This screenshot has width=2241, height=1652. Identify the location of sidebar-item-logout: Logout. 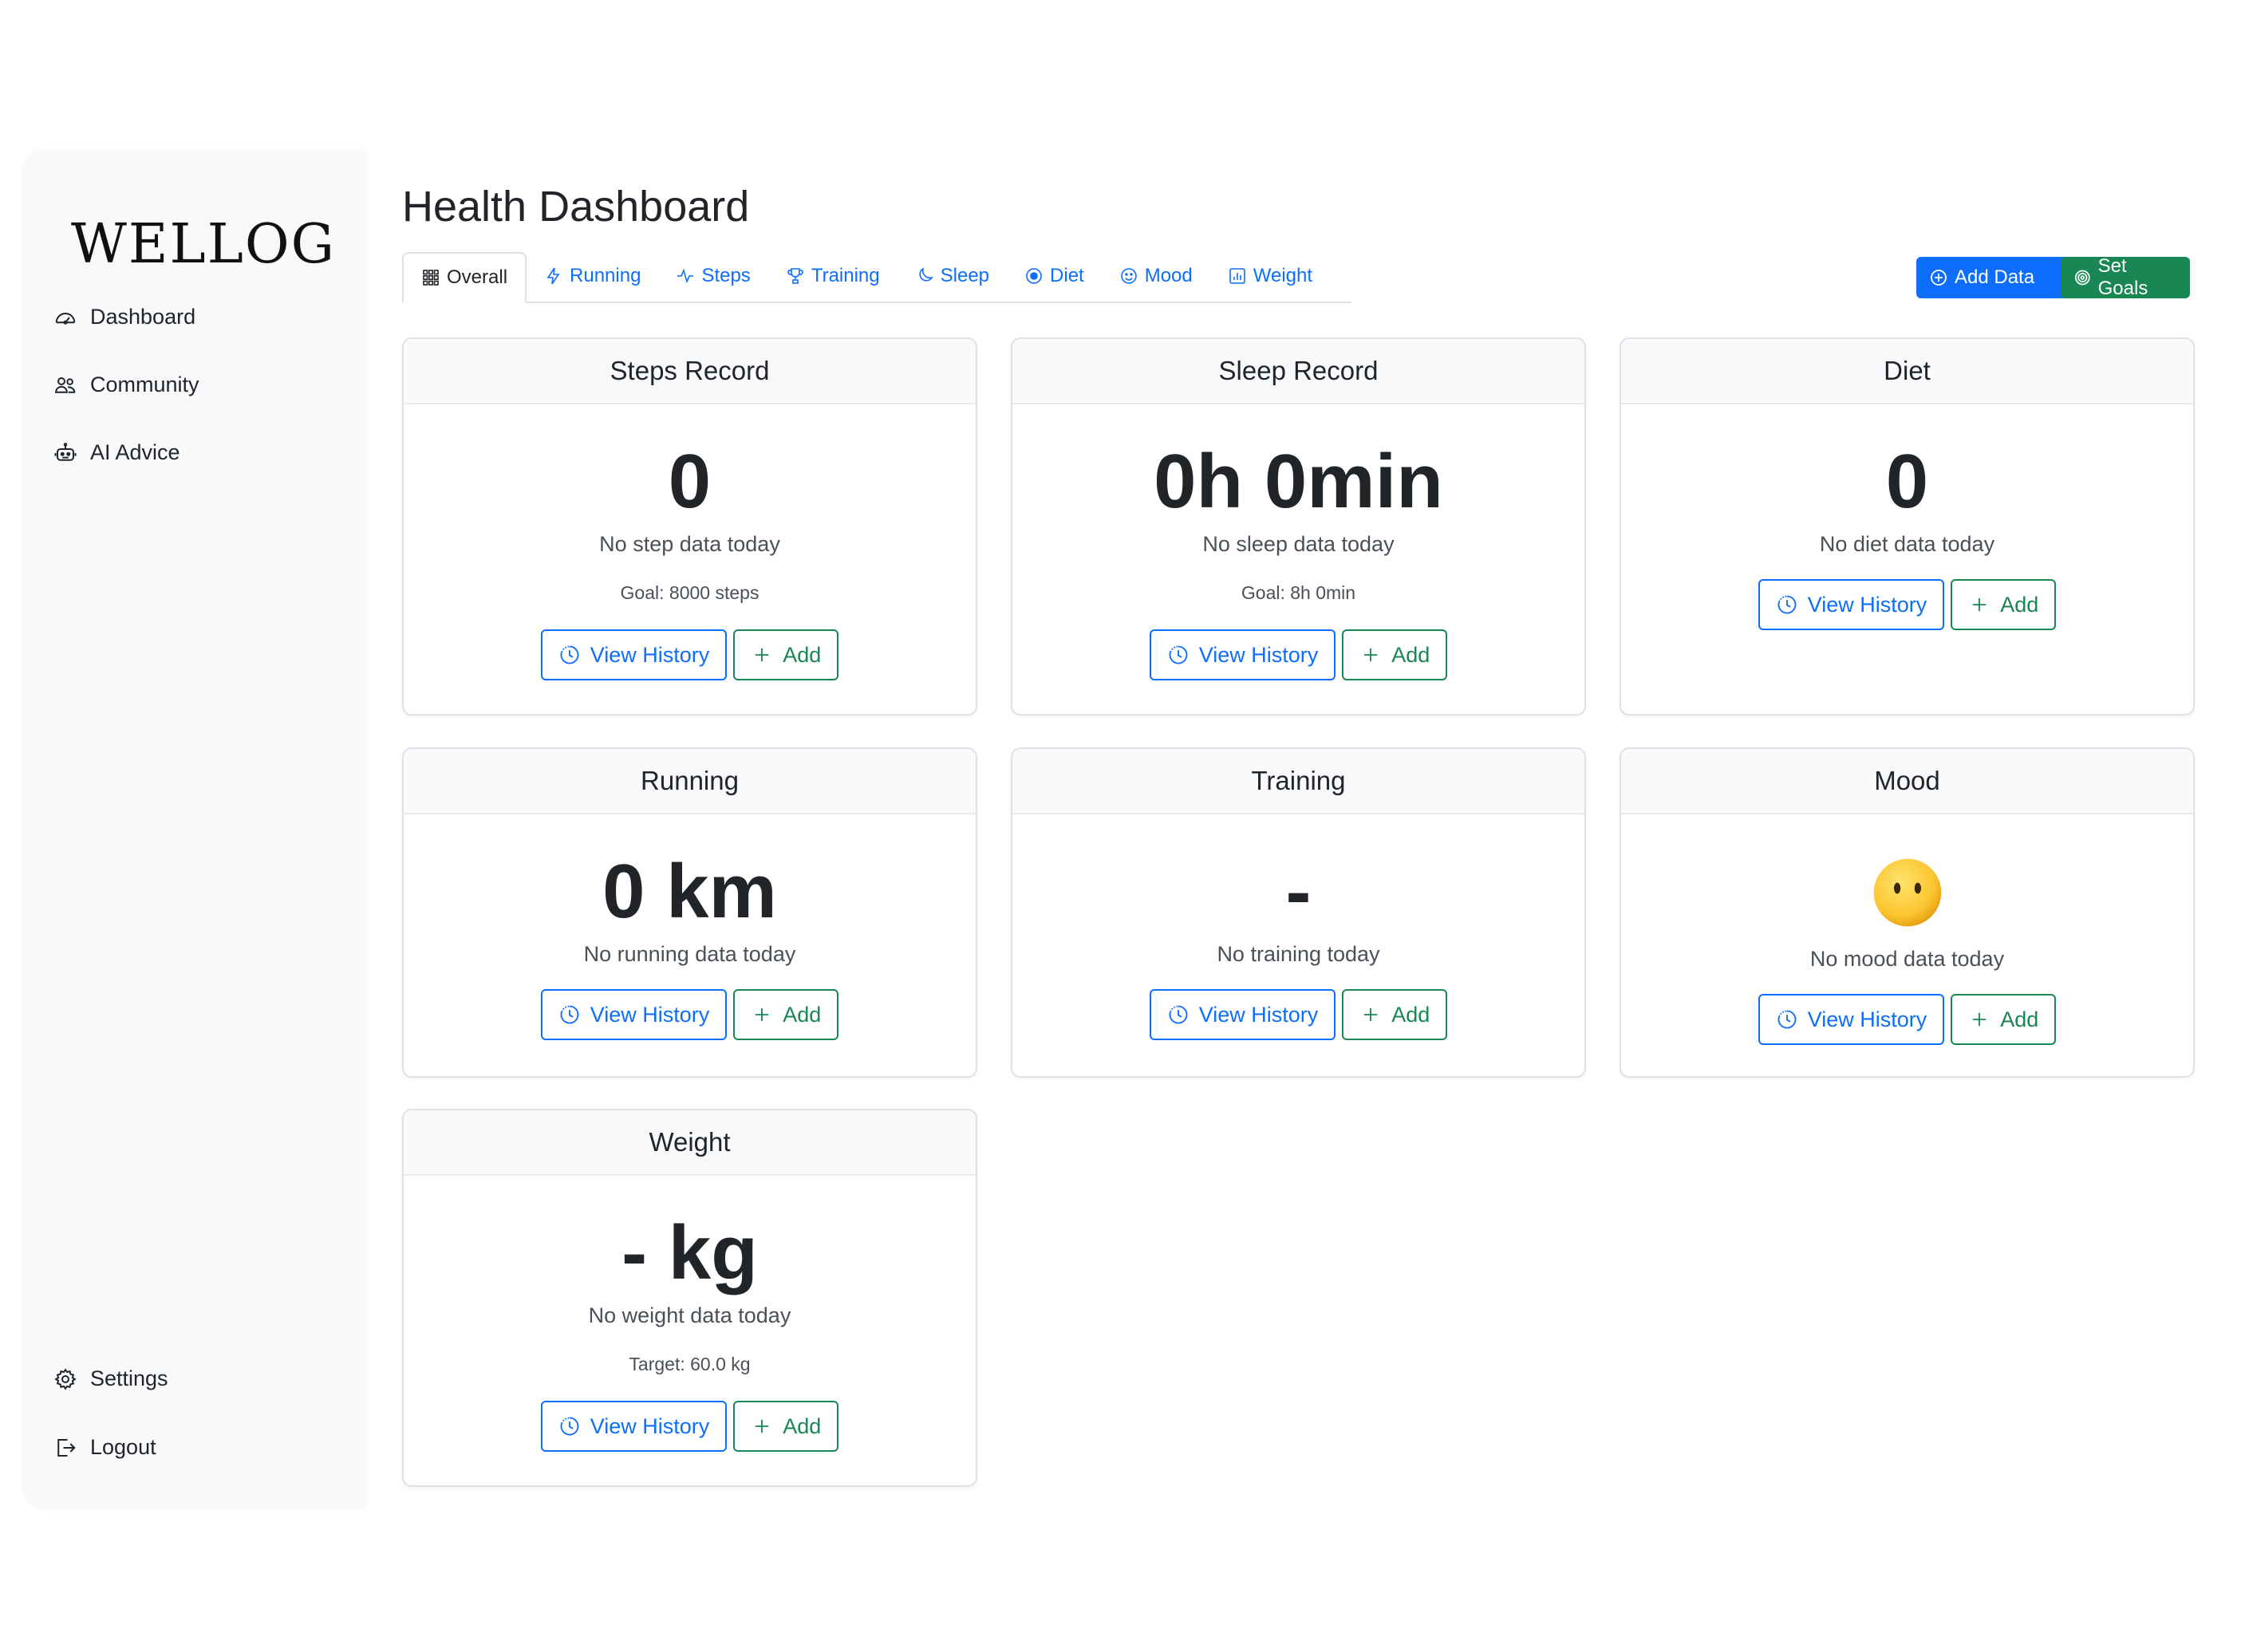
(104, 1447).